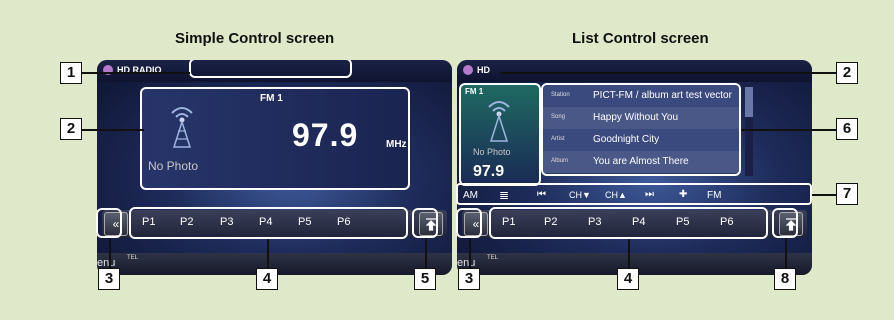 The image size is (894, 320). Describe the element at coordinates (634, 194) in the screenshot. I see `control-row-outline` at that location.